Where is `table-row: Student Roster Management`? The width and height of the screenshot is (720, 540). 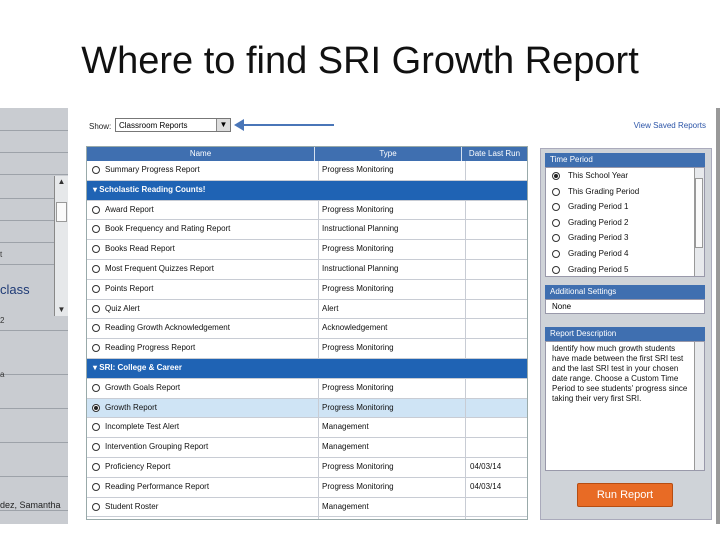
table-row: Student Roster Management is located at coordinates (307, 507).